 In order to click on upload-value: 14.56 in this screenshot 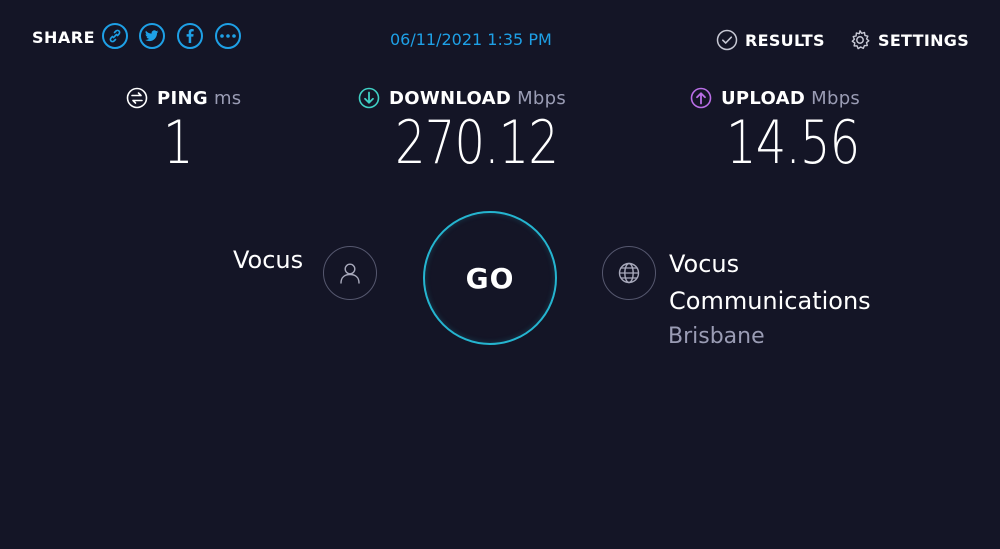, I will do `click(793, 143)`.